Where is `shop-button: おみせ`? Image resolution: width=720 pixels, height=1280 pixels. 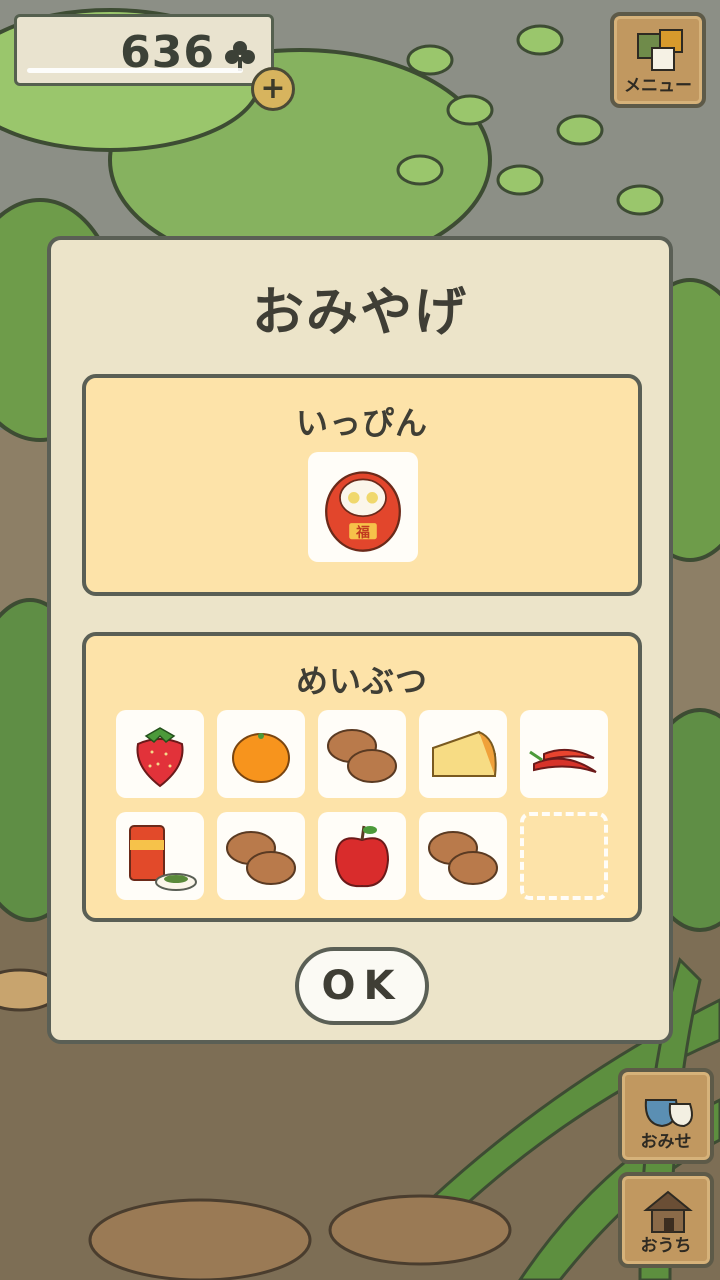
shop-button: おみせ is located at coordinates (666, 1116).